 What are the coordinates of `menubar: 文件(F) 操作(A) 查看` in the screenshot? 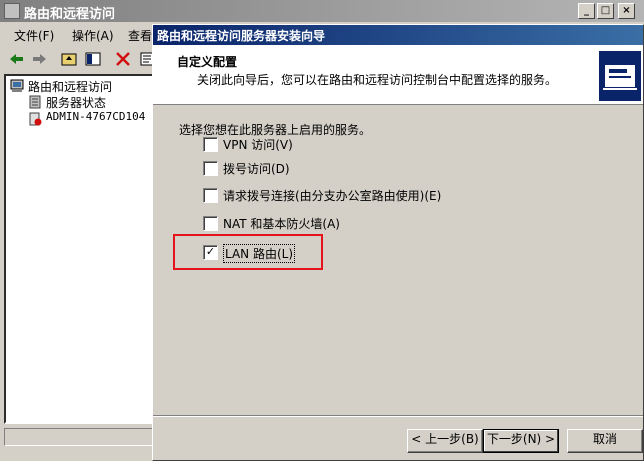 It's located at (80, 35).